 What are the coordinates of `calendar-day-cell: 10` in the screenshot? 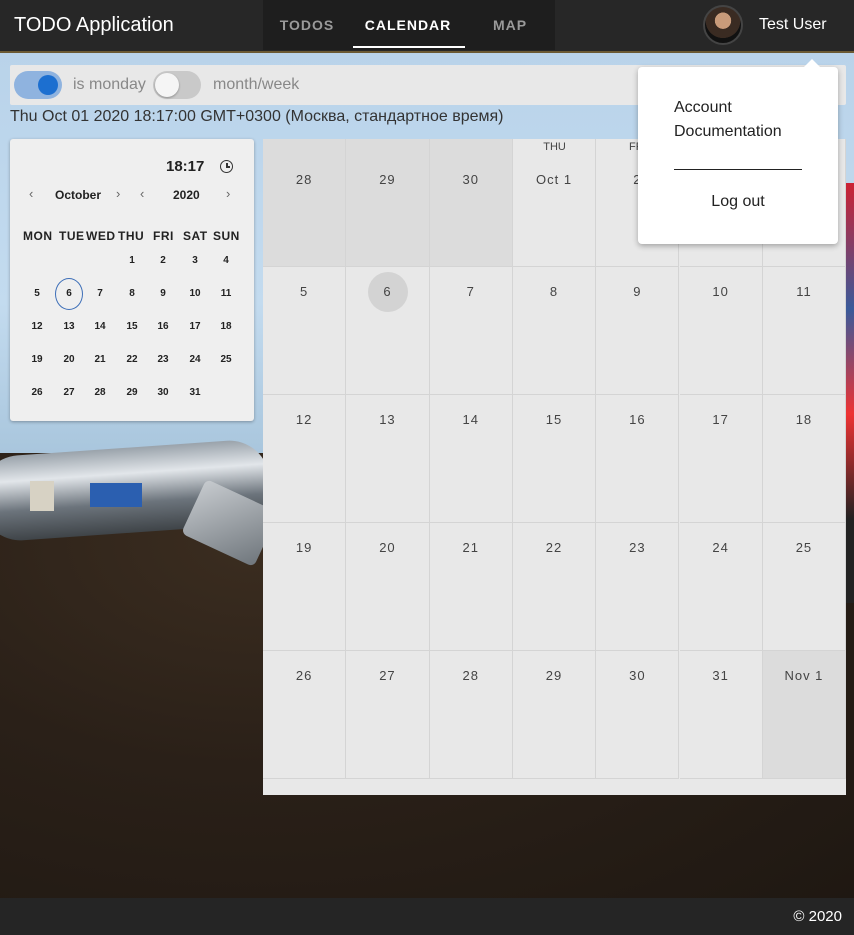 It's located at (721, 331).